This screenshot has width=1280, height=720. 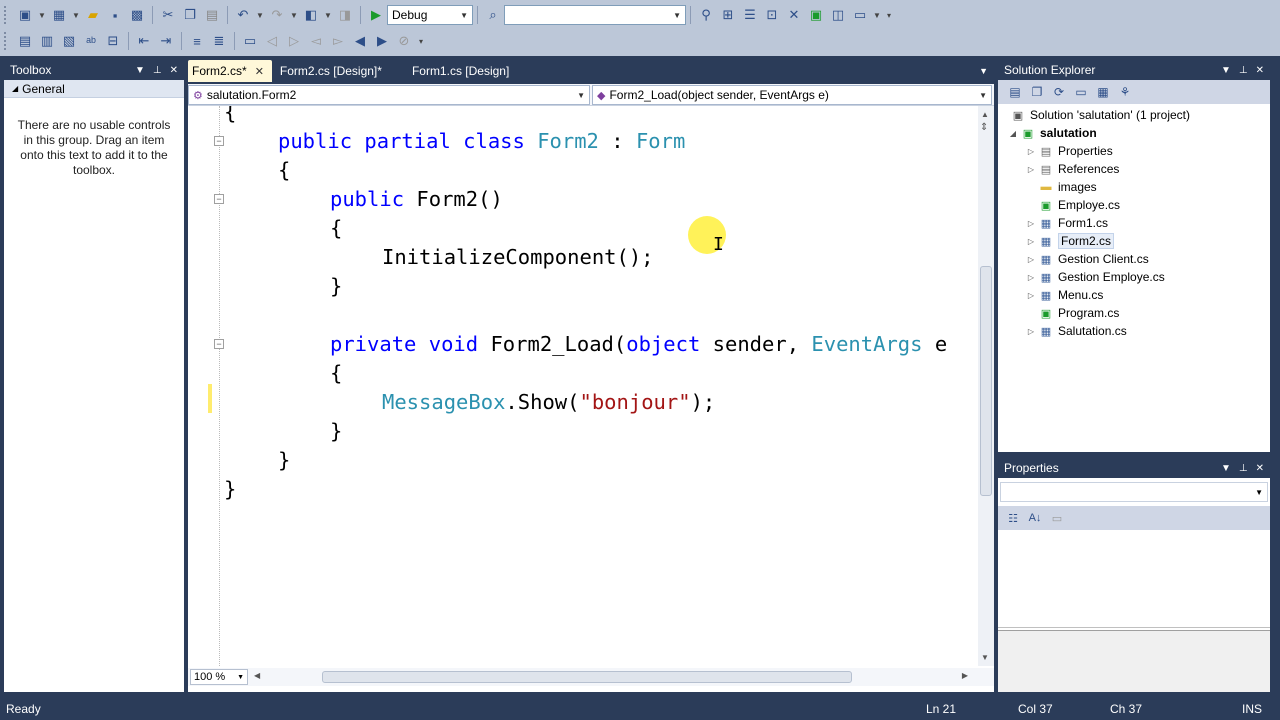 I want to click on horizontal-scrollbar: ◀ ▶, so click(x=610, y=677).